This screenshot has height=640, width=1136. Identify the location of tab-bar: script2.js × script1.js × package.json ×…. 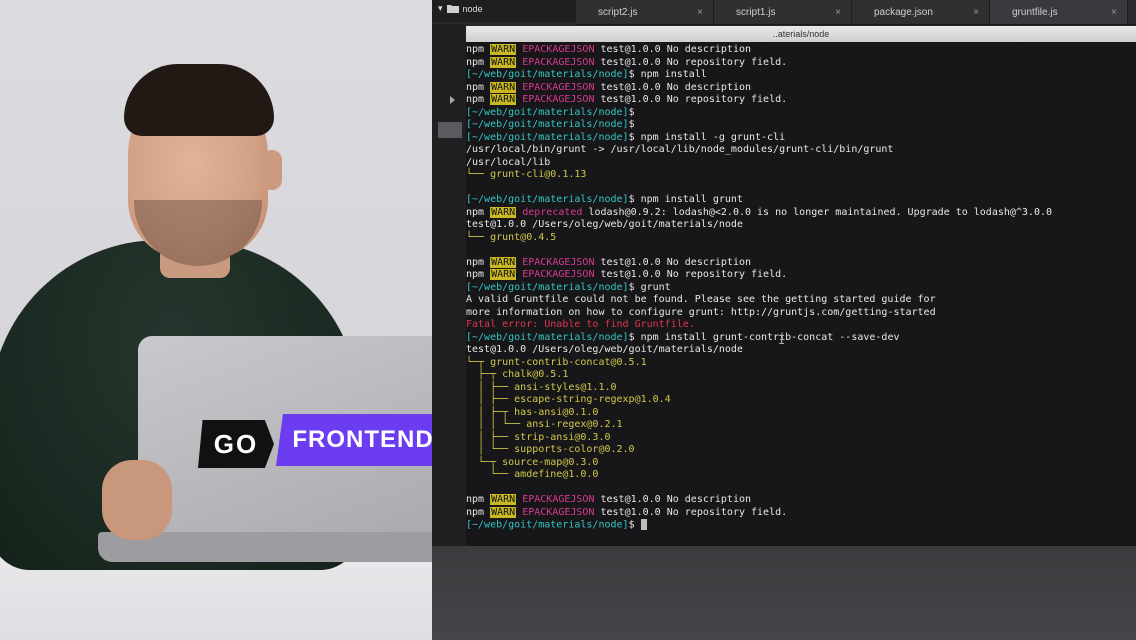
(856, 12).